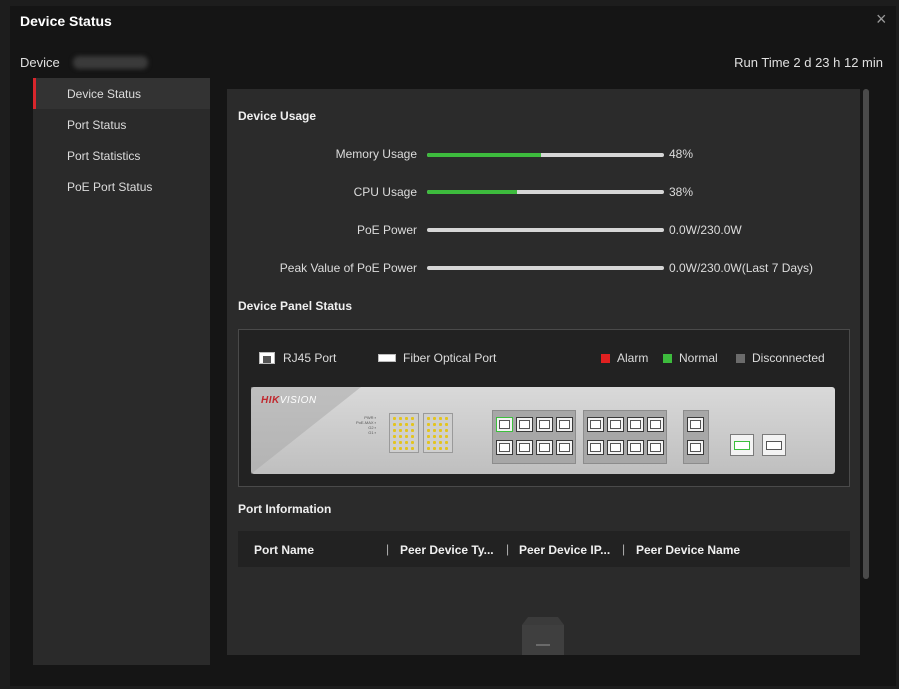  What do you see at coordinates (295, 306) in the screenshot?
I see `device-panel-status-title: Device Panel Status` at bounding box center [295, 306].